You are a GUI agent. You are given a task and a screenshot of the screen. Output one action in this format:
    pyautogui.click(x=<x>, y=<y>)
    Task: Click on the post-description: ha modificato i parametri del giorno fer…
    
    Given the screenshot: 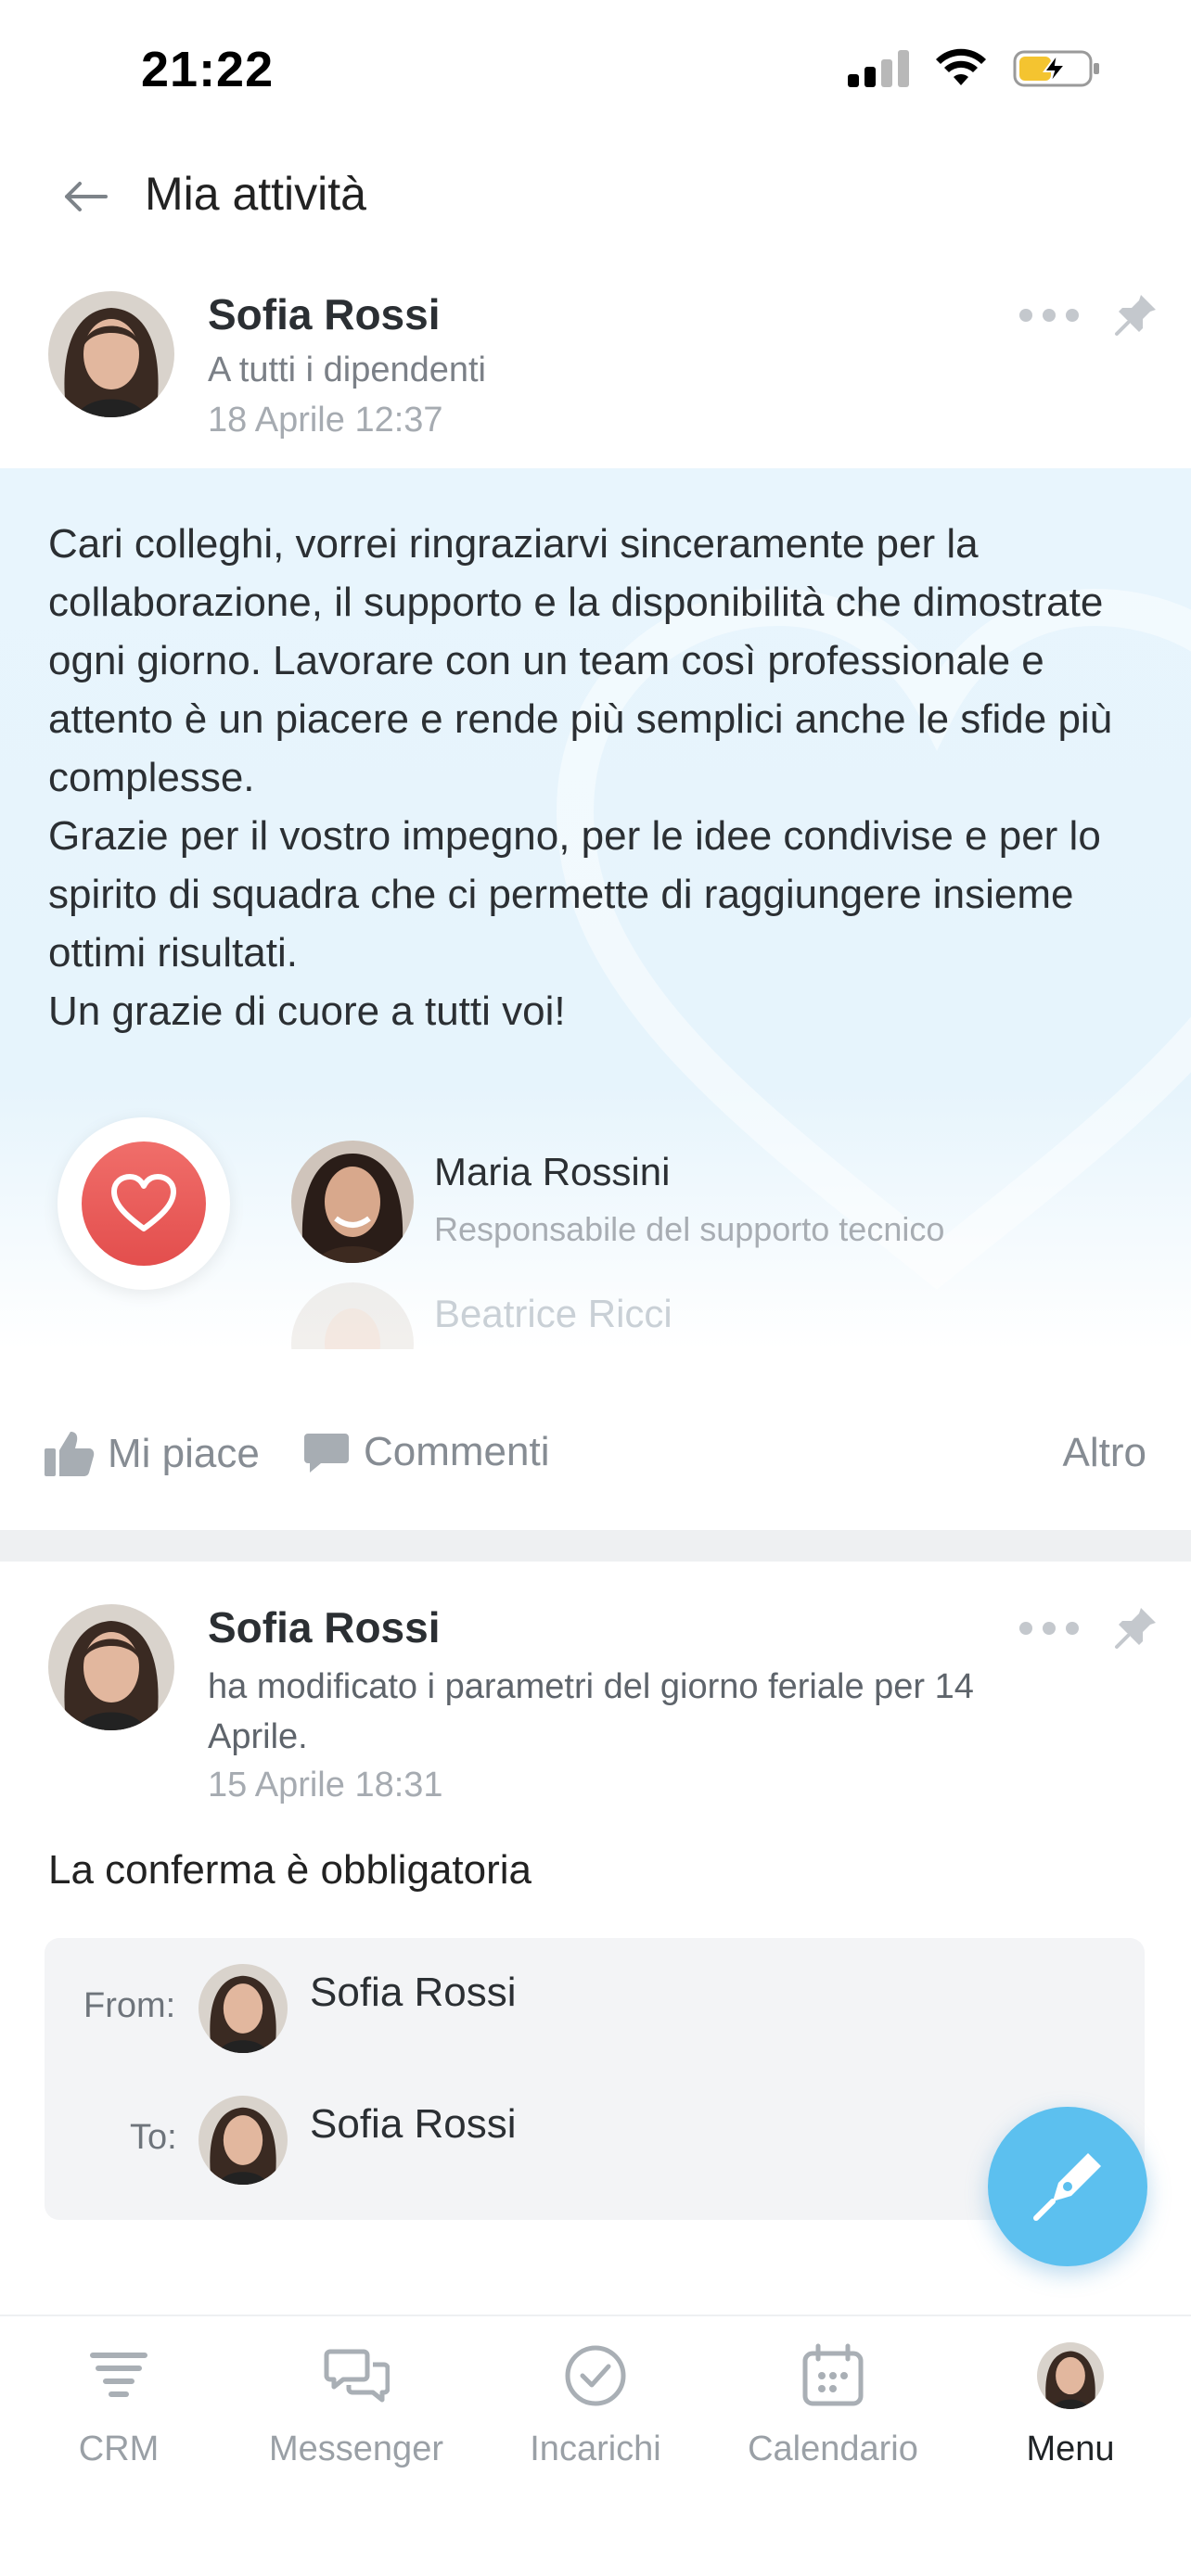 What is the action you would take?
    pyautogui.click(x=591, y=1712)
    